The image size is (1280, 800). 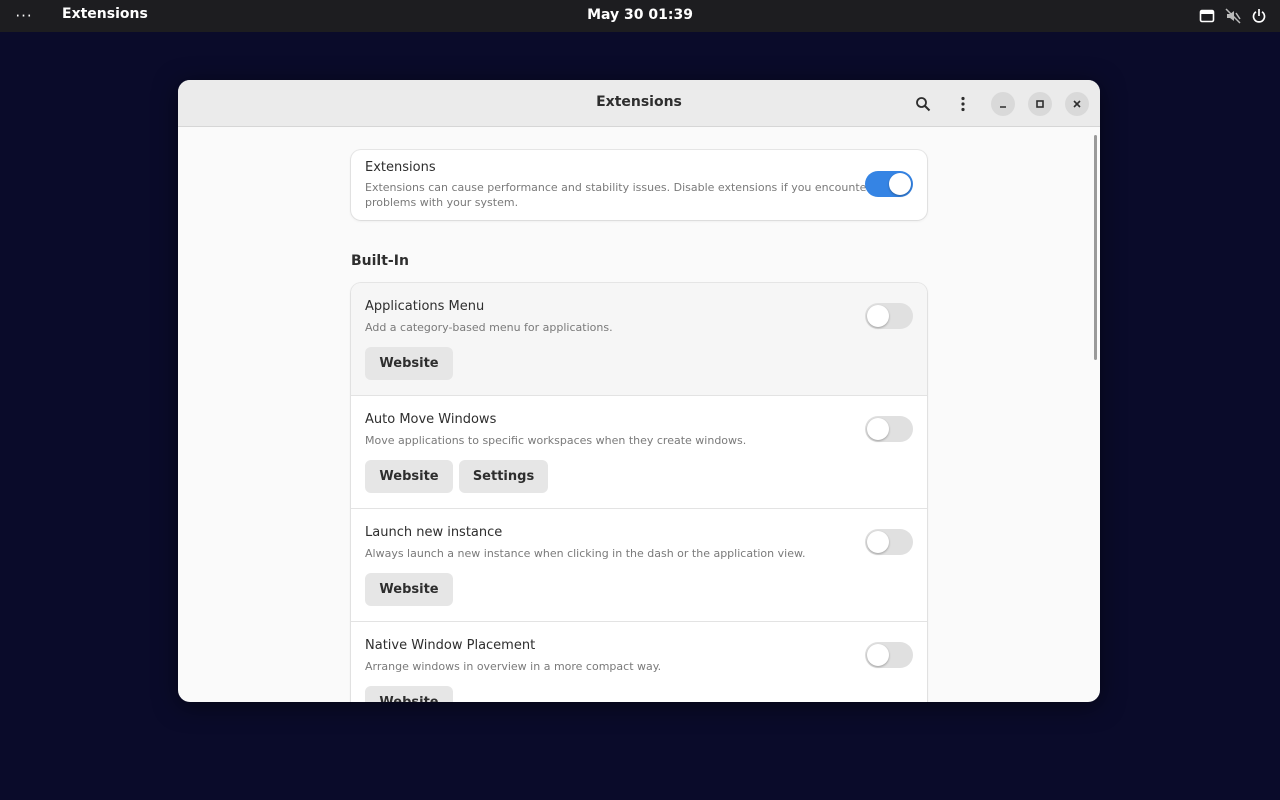 I want to click on search-icon, so click(x=923, y=104).